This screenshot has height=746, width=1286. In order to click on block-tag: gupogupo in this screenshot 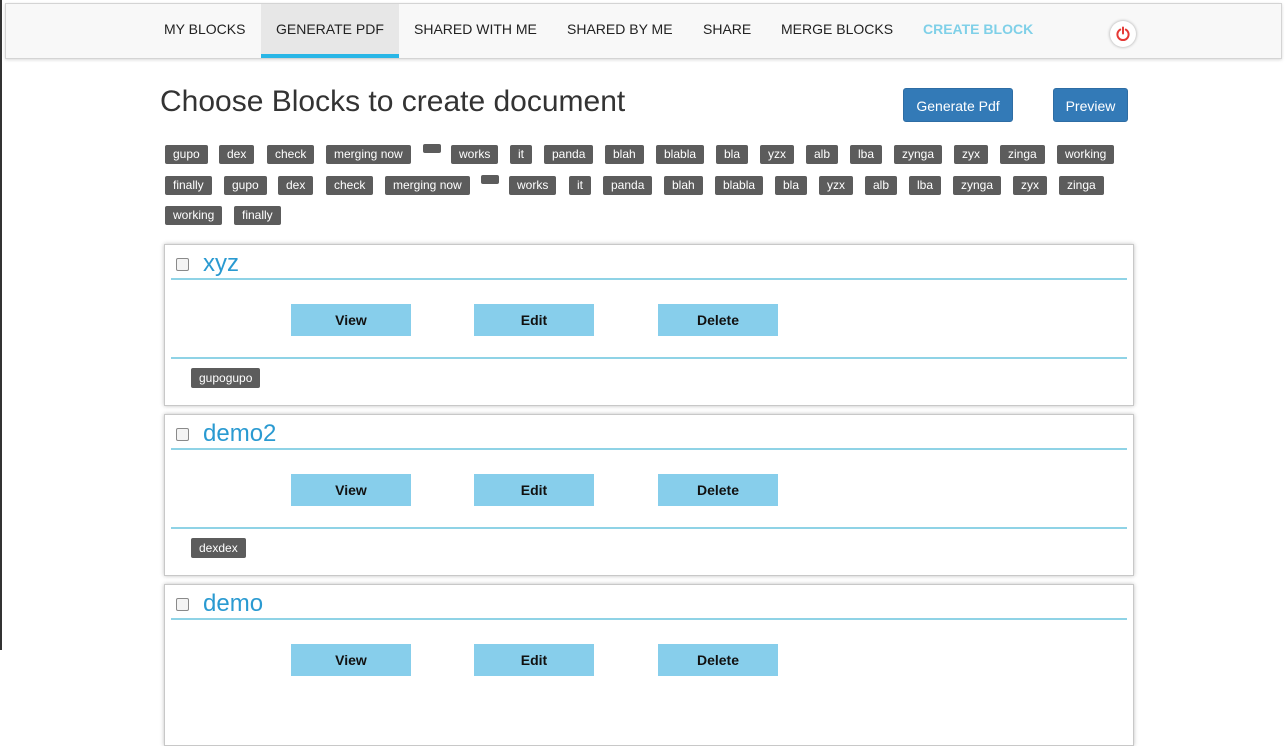, I will do `click(226, 378)`.